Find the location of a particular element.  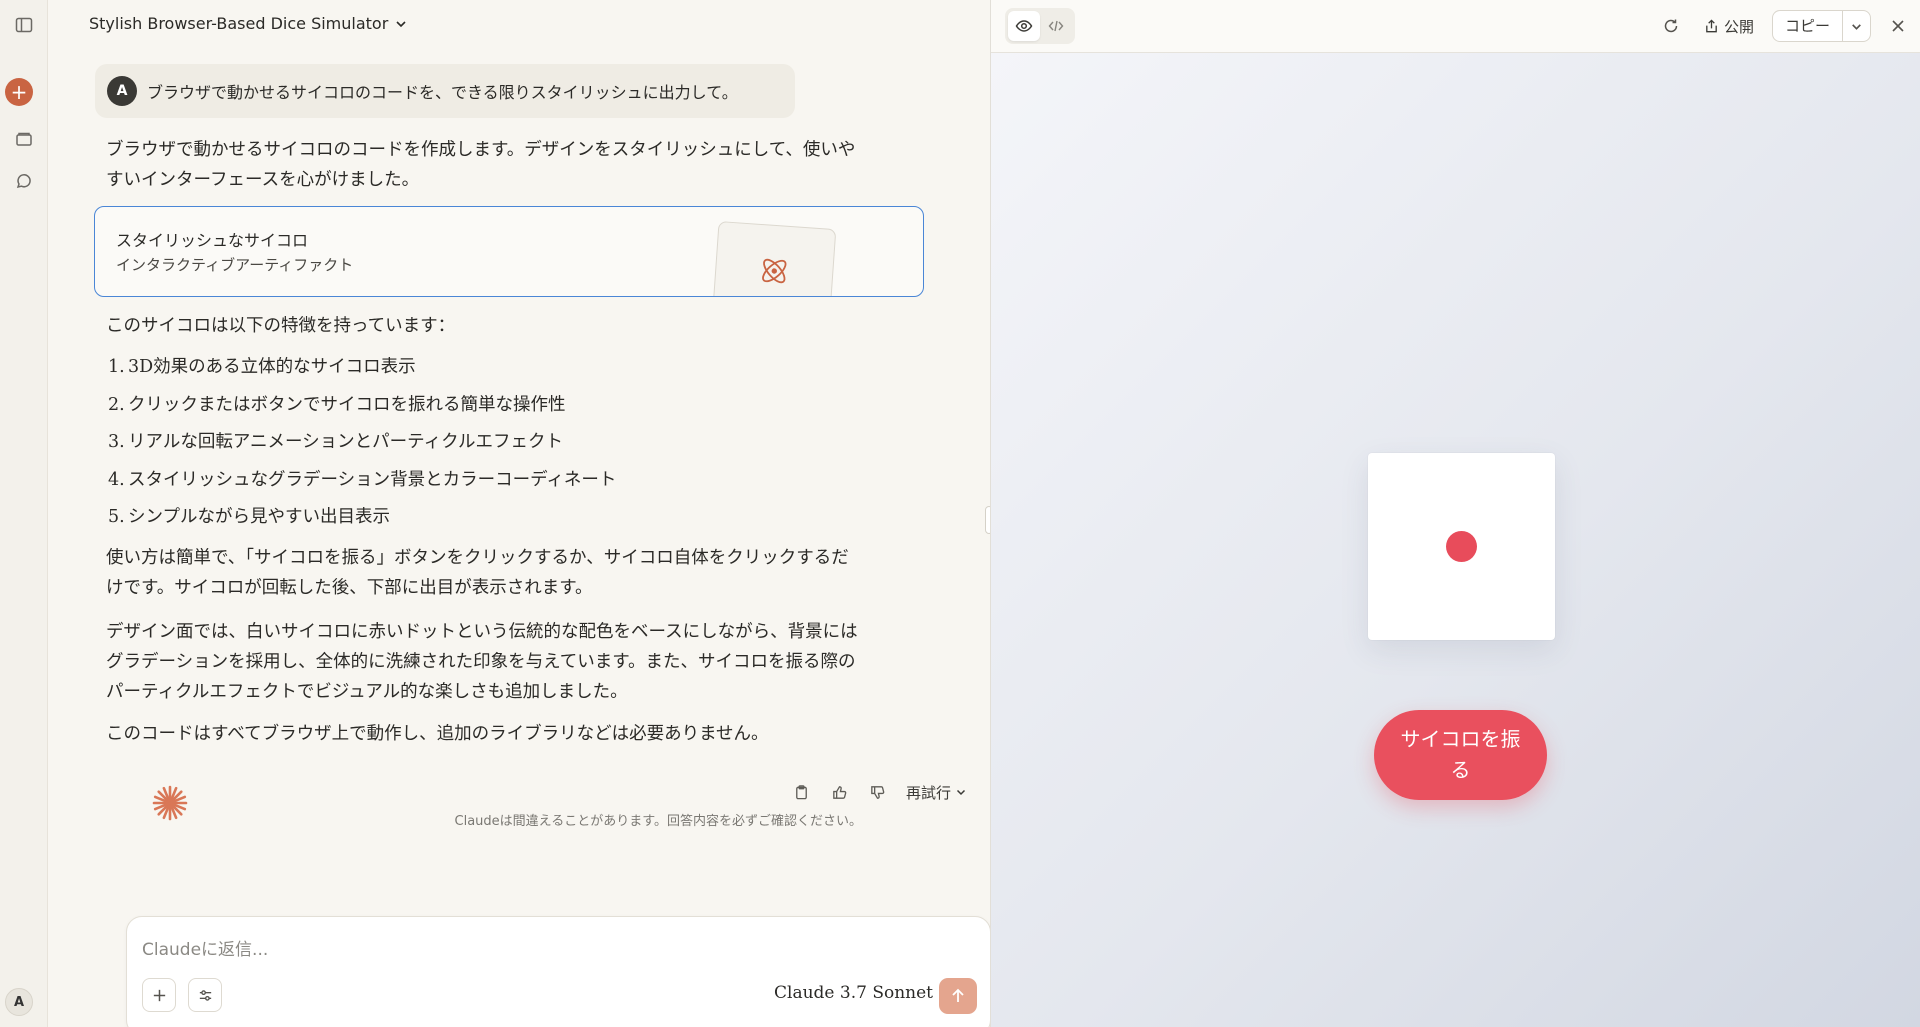

artifact-toolbar: 公開 コピー is located at coordinates (1455, 26).